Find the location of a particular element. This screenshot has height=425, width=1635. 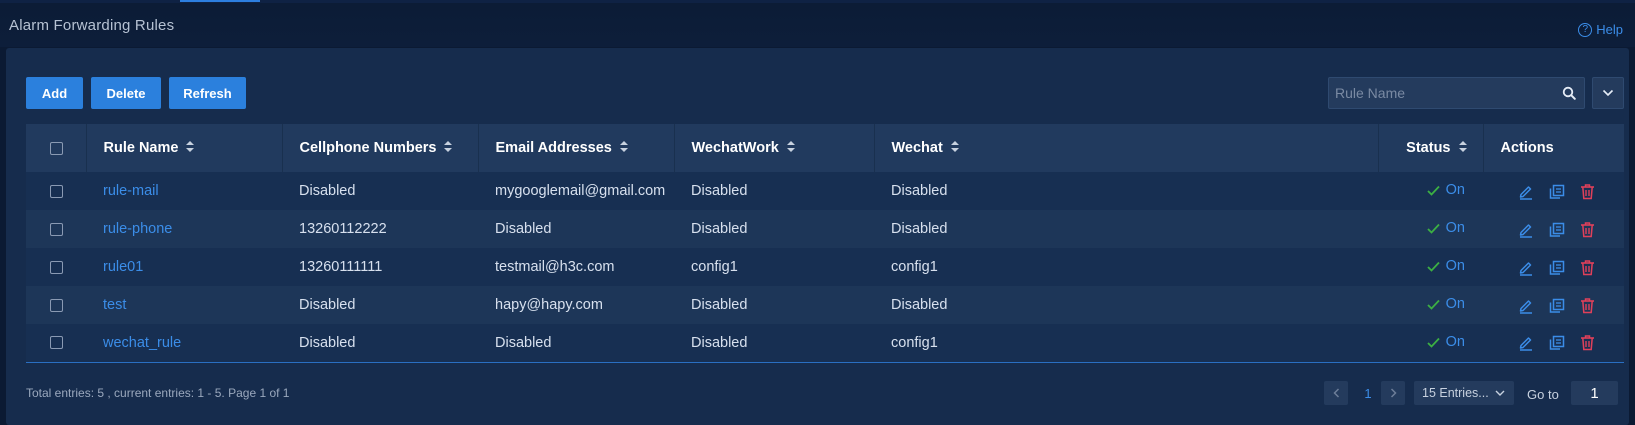

next-page-button is located at coordinates (1393, 393).